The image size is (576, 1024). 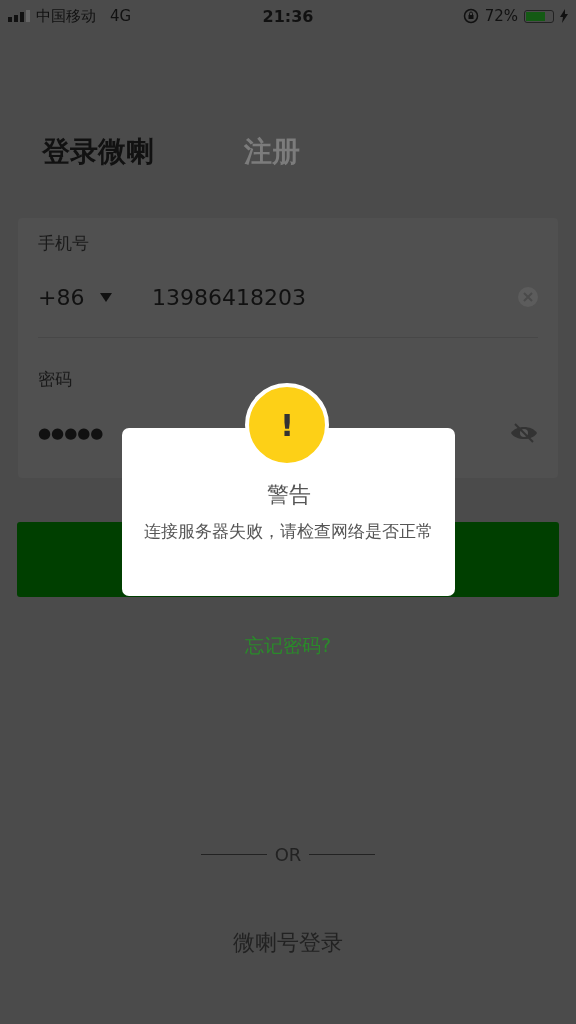 I want to click on country-code: +86, so click(x=64, y=297).